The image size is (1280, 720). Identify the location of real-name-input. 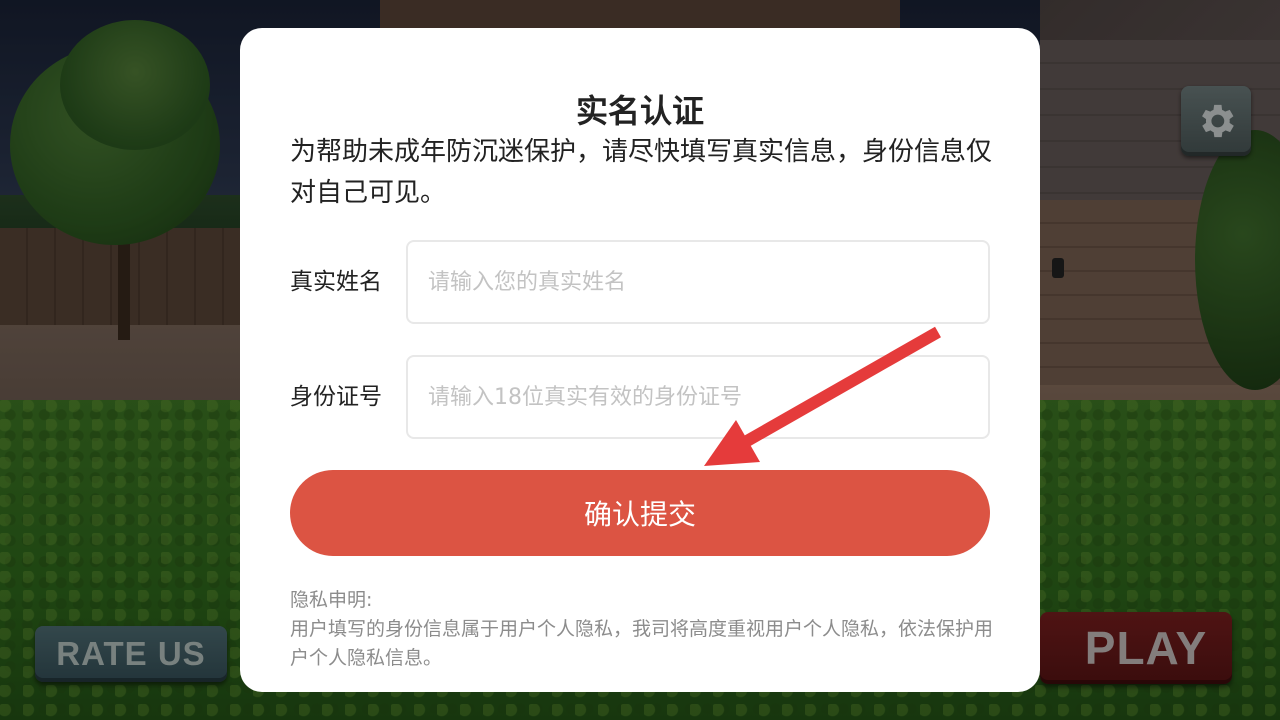
(698, 282).